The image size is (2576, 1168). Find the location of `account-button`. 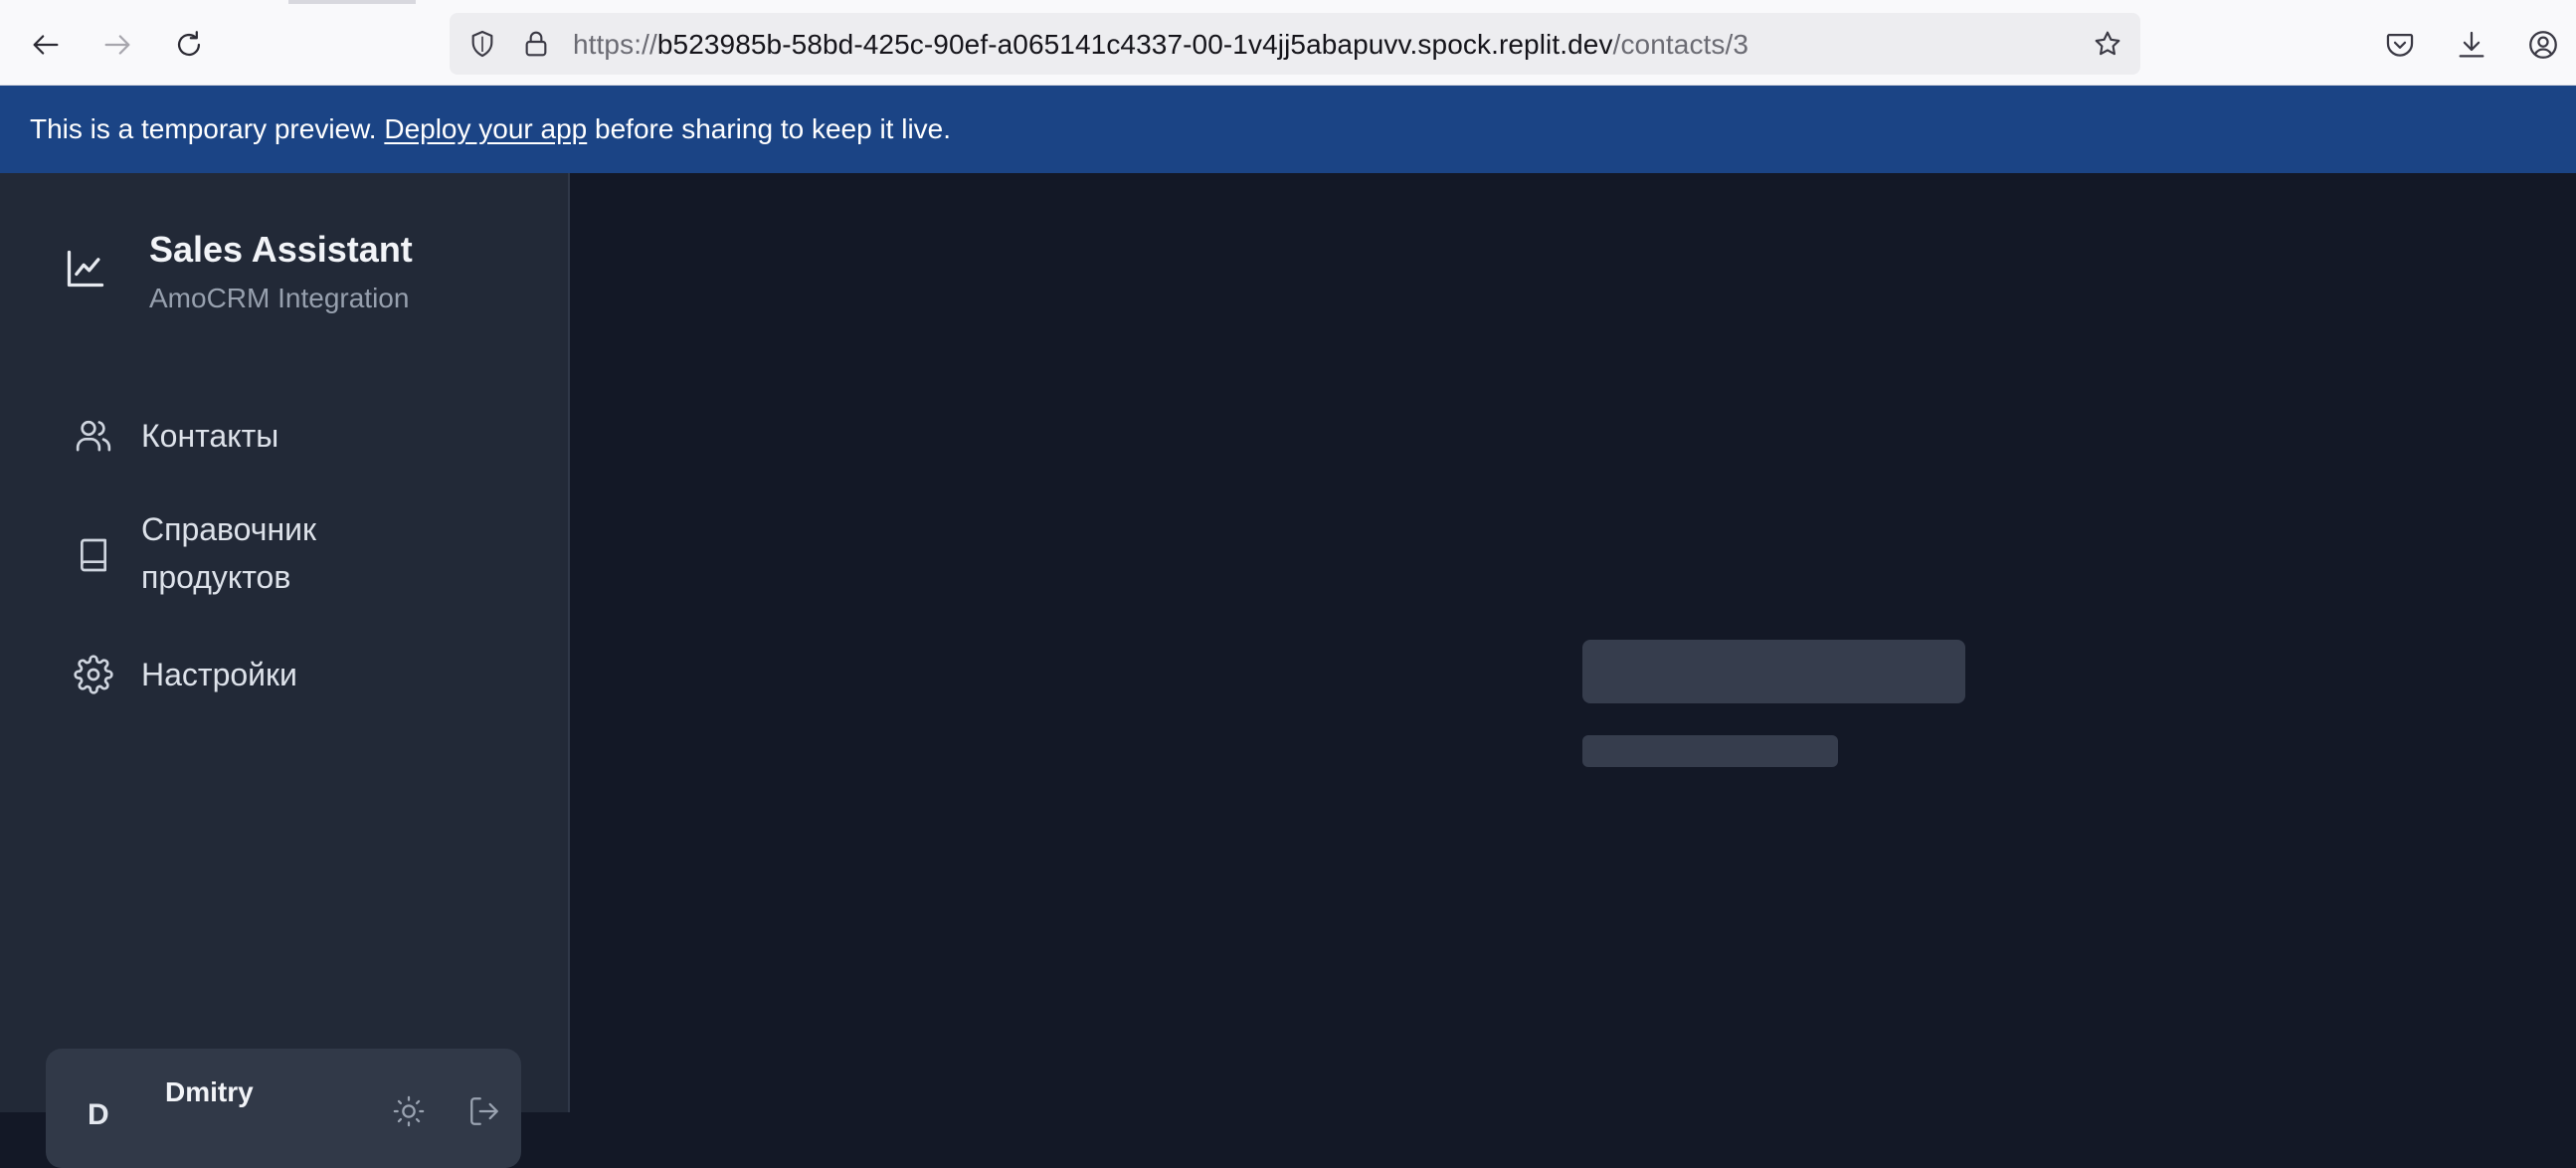

account-button is located at coordinates (2543, 45).